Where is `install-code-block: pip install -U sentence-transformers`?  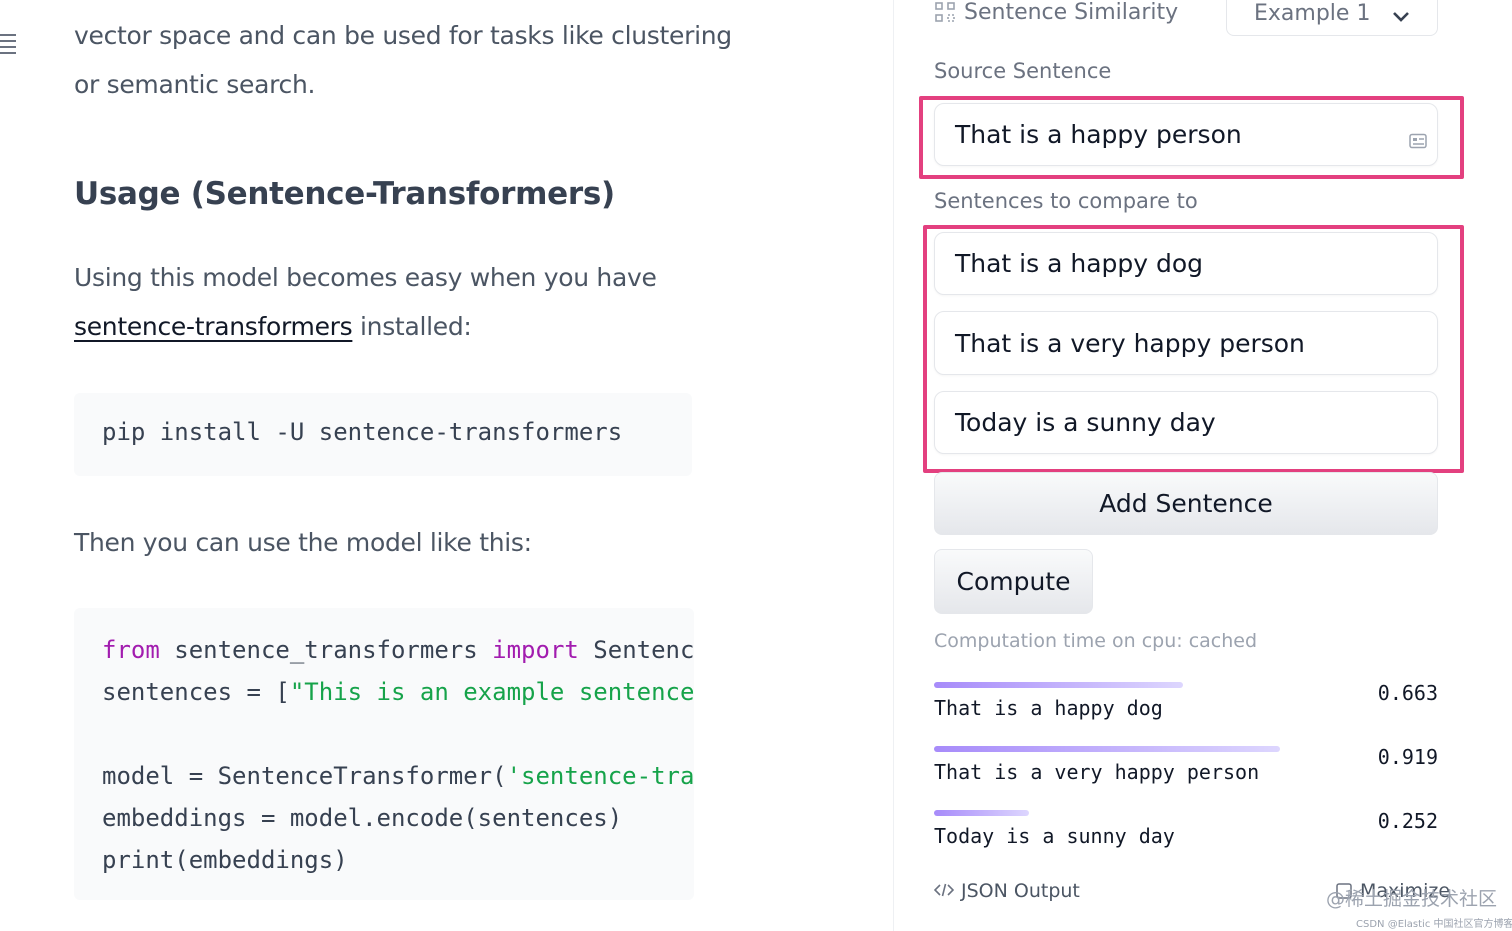
install-code-block: pip install -U sentence-transformers is located at coordinates (383, 434).